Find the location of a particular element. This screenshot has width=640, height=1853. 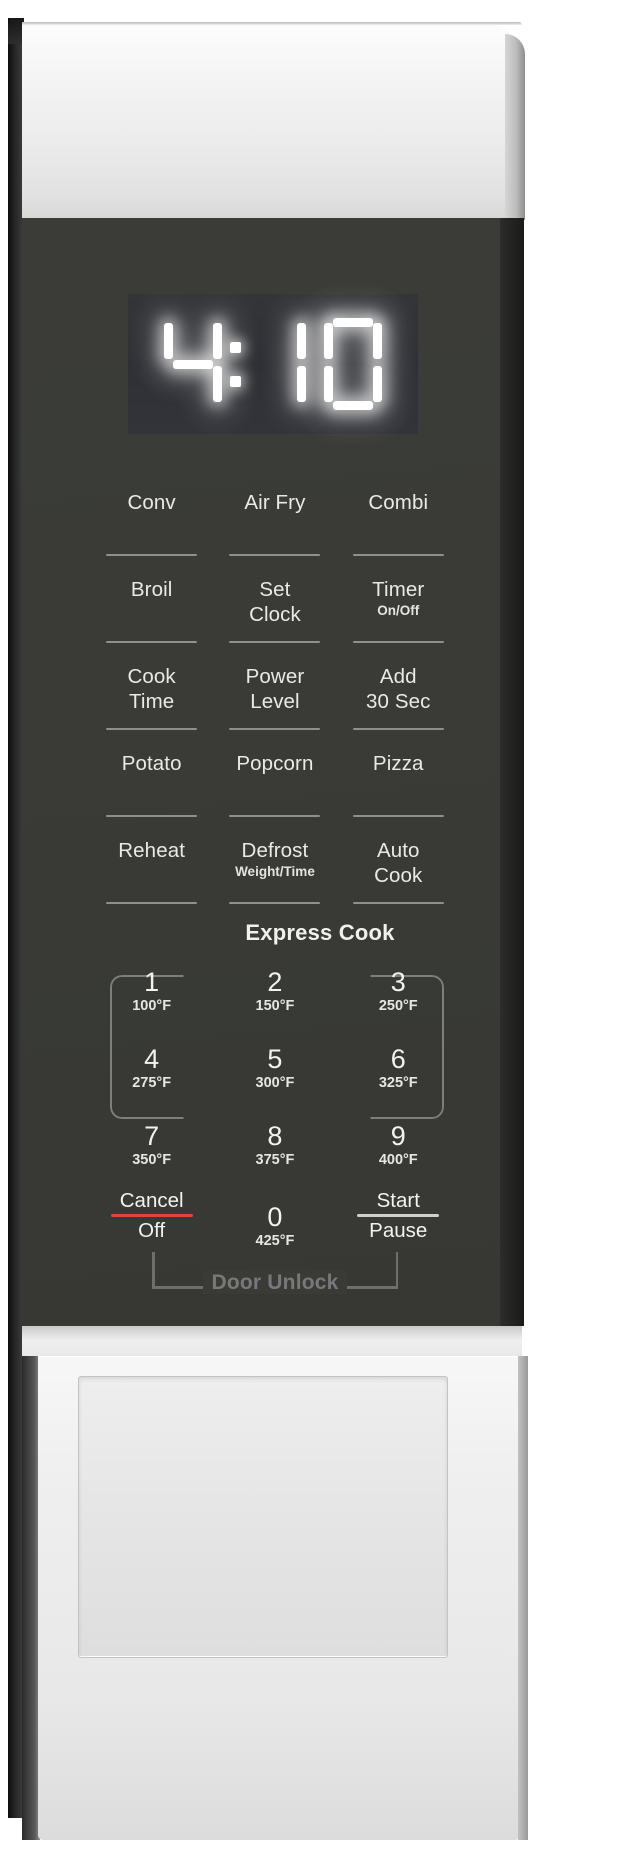

keypad-key-7: 7 350°F is located at coordinates (151, 1154).